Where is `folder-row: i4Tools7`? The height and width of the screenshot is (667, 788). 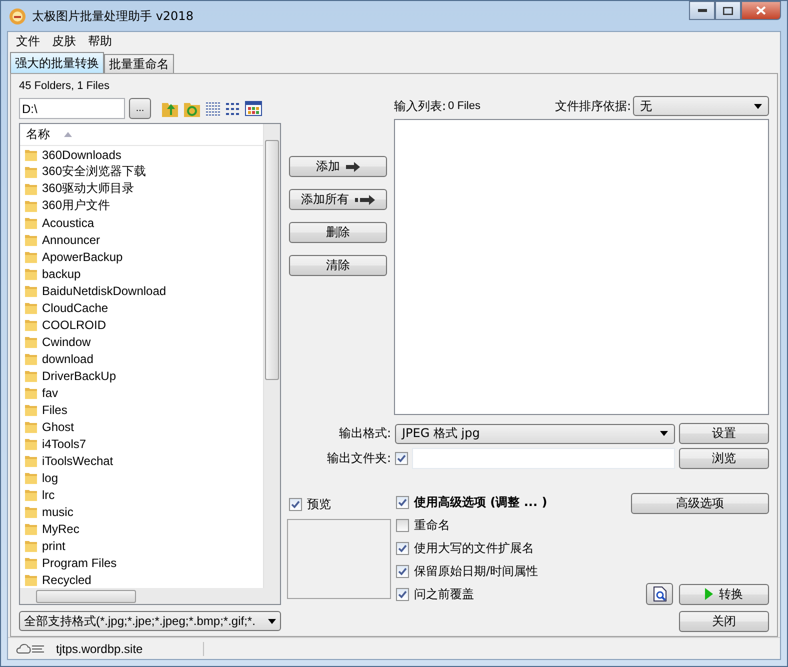
folder-row: i4Tools7 is located at coordinates (141, 443).